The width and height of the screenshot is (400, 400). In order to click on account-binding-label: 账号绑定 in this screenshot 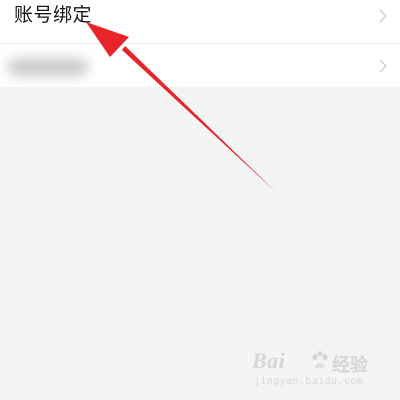, I will do `click(53, 15)`.